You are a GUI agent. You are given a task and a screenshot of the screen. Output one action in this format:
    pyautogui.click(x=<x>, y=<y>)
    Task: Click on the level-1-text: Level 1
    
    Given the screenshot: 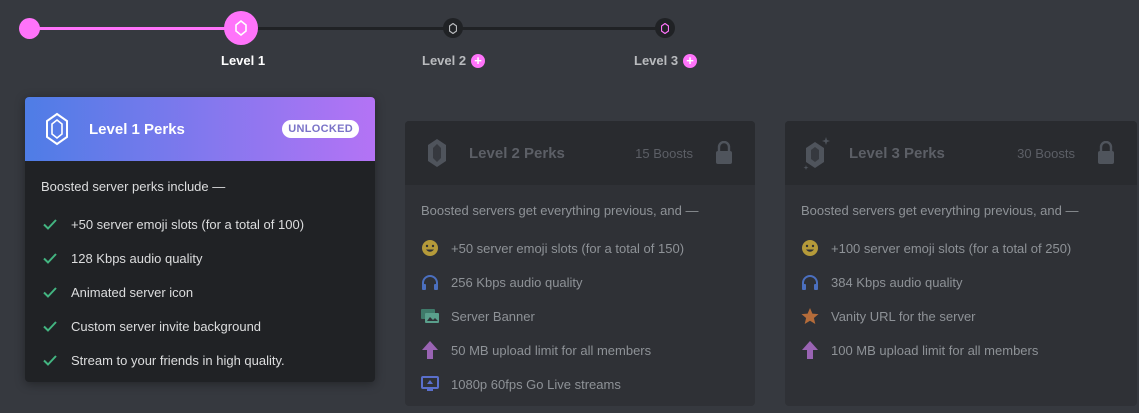 What is the action you would take?
    pyautogui.click(x=243, y=60)
    